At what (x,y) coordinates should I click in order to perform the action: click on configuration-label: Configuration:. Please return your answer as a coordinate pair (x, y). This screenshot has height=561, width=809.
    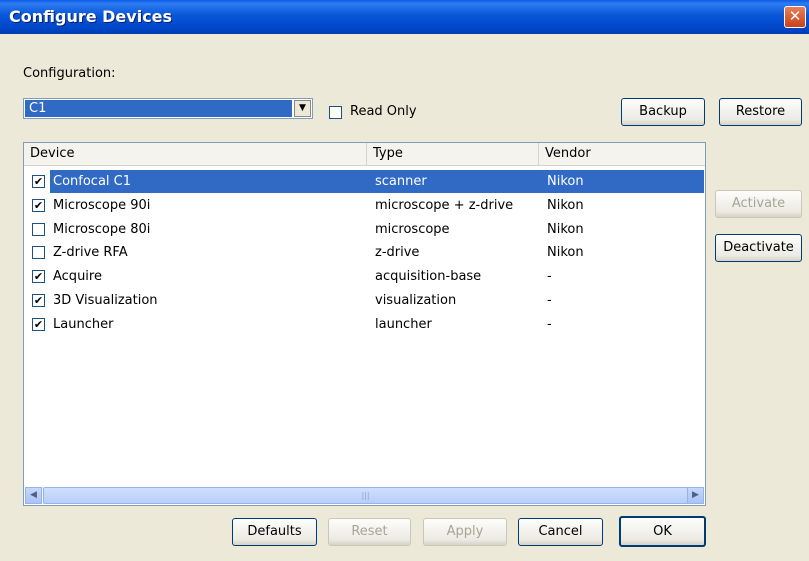
    Looking at the image, I should click on (69, 73).